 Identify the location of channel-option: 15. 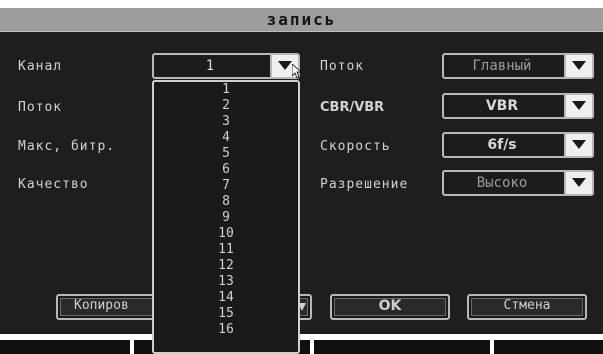
(226, 314).